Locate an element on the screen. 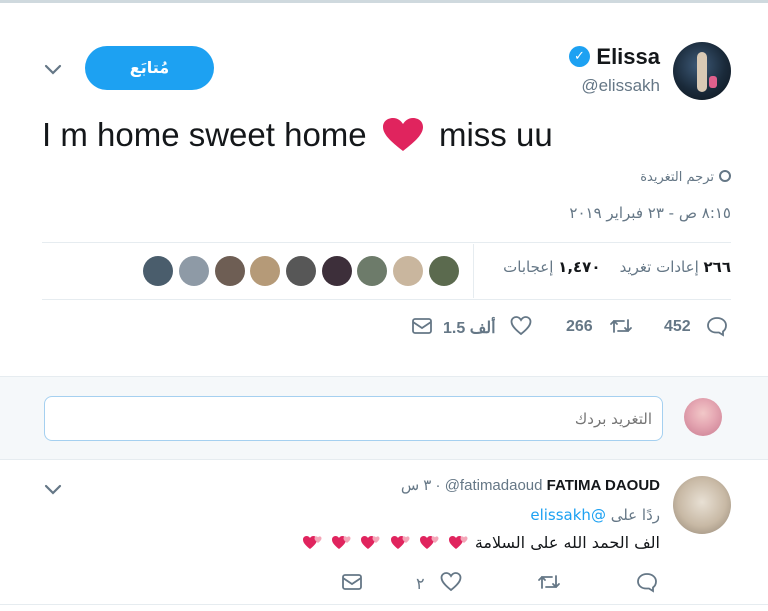  retweets-stat: ٢٦٦ إعادات تغريد is located at coordinates (675, 267).